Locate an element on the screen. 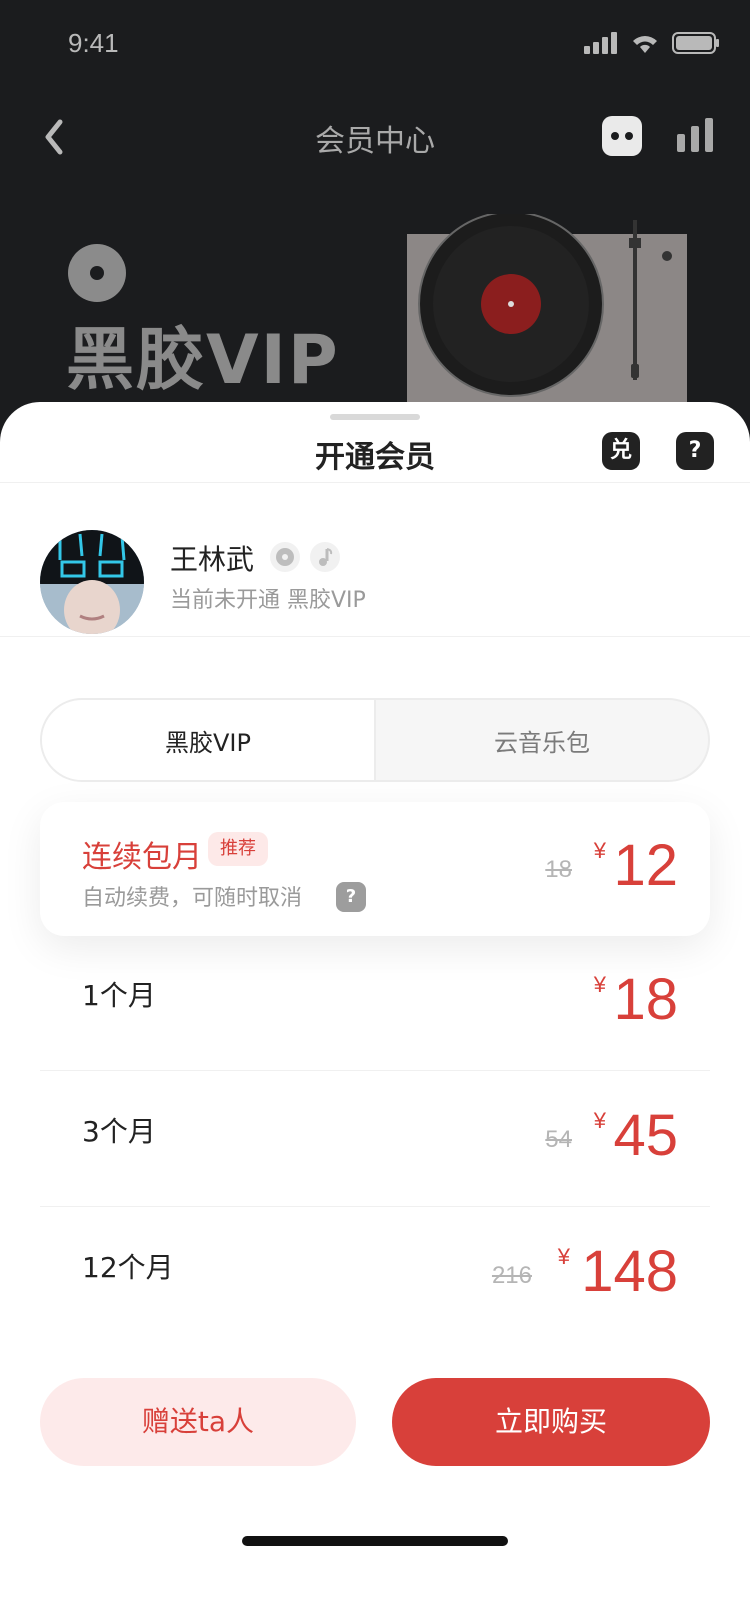  buy-now-button: 立即购买 is located at coordinates (551, 1422).